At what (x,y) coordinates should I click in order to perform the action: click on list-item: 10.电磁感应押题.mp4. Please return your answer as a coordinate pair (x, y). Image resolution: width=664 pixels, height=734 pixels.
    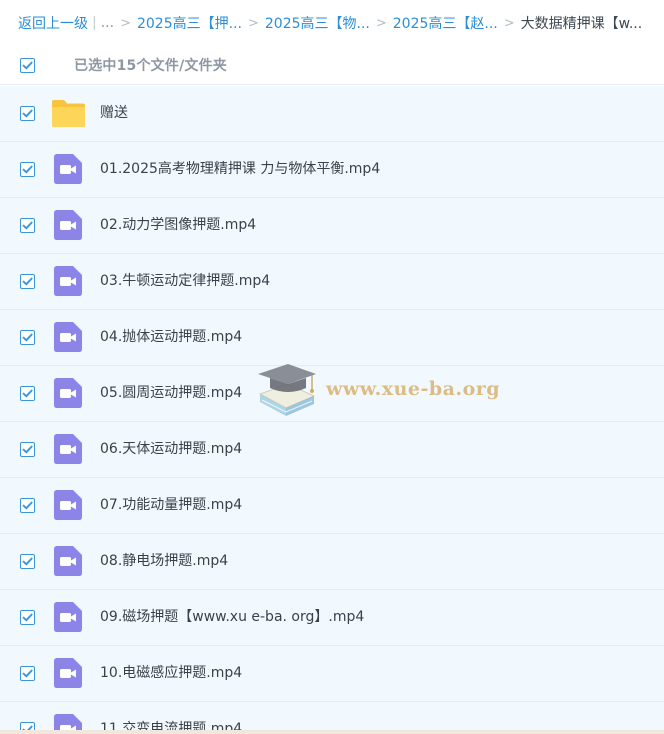
    Looking at the image, I should click on (332, 674).